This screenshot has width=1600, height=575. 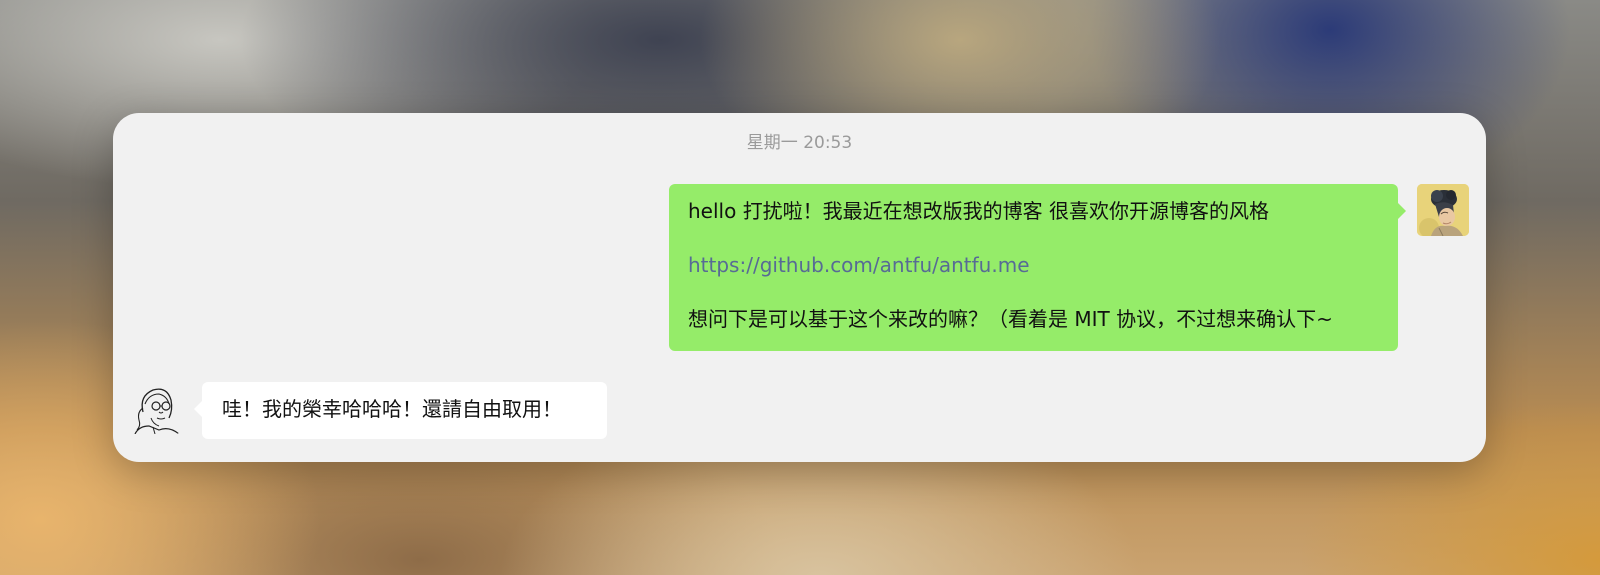 I want to click on user-photo-avatar-icon, so click(x=1443, y=210).